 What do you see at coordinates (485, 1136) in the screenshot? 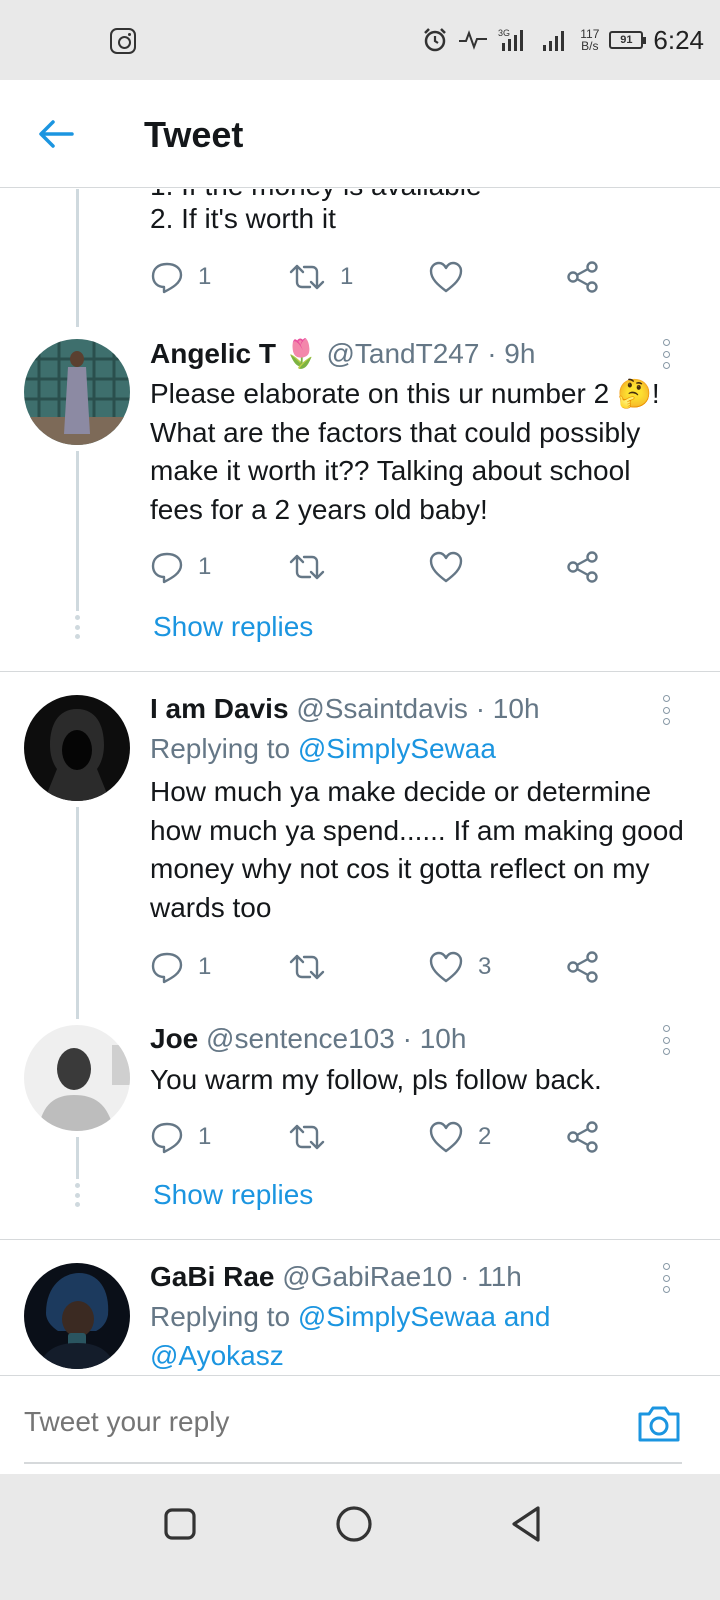
I see `like-count: 2` at bounding box center [485, 1136].